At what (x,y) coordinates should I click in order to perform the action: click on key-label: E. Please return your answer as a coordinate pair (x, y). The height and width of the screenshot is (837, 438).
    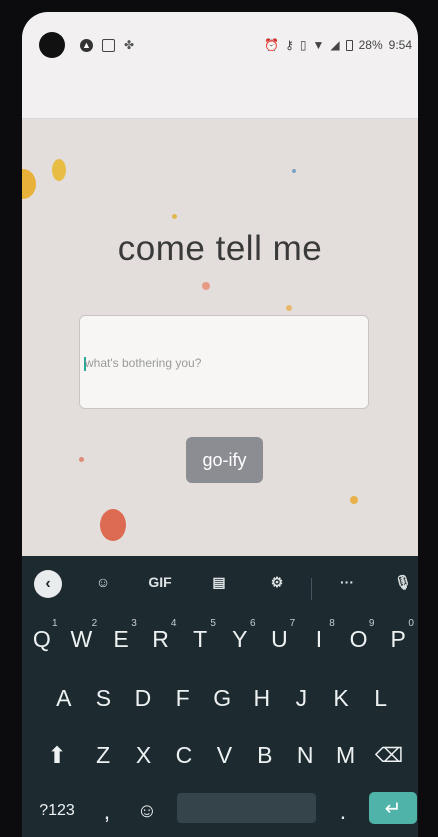
    Looking at the image, I should click on (121, 638).